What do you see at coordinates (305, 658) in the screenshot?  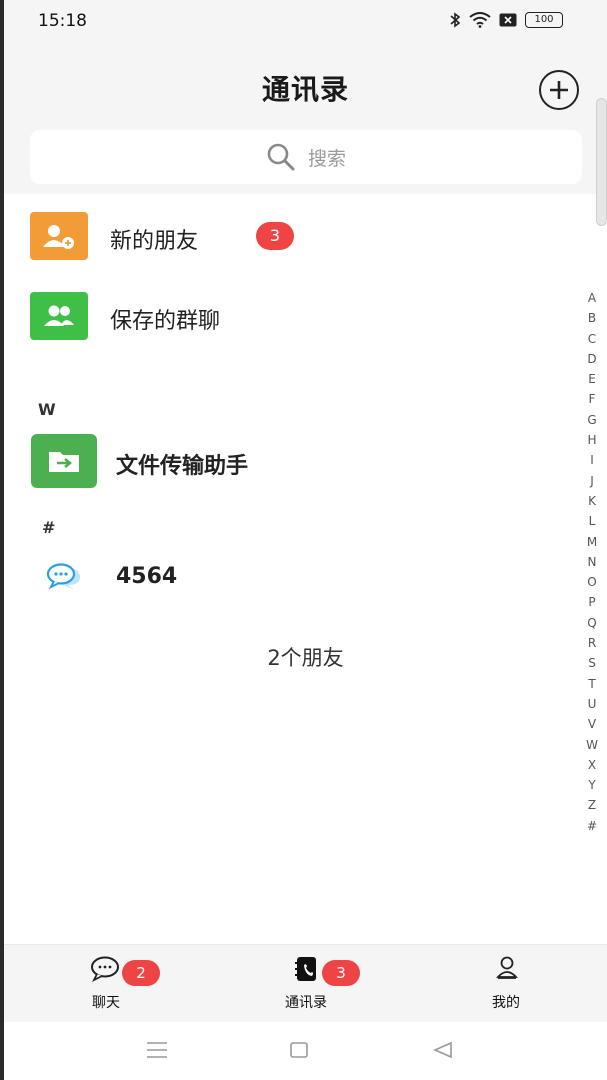 I see `friend-count: 2个朋友` at bounding box center [305, 658].